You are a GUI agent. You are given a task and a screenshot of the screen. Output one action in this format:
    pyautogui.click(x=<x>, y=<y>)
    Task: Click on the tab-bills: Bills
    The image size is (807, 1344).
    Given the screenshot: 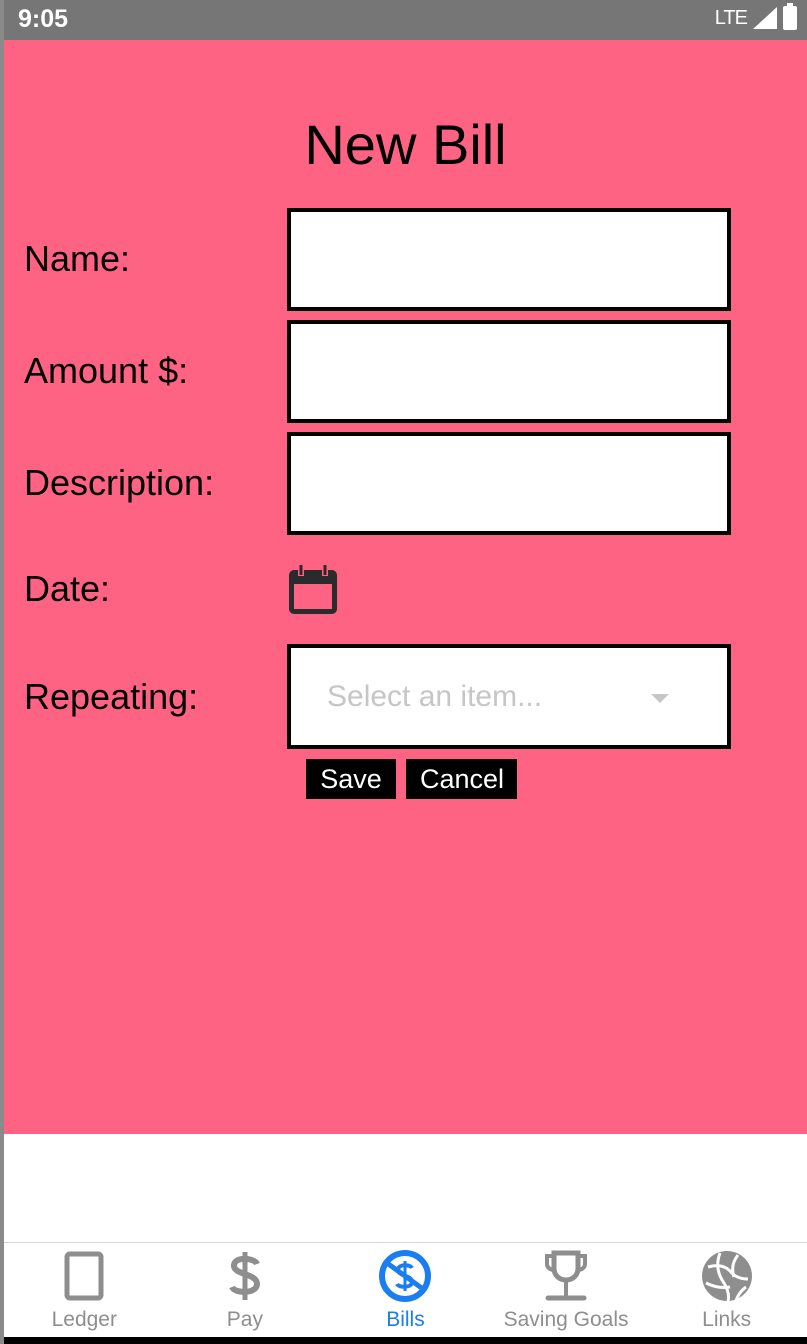 What is the action you would take?
    pyautogui.click(x=405, y=1290)
    